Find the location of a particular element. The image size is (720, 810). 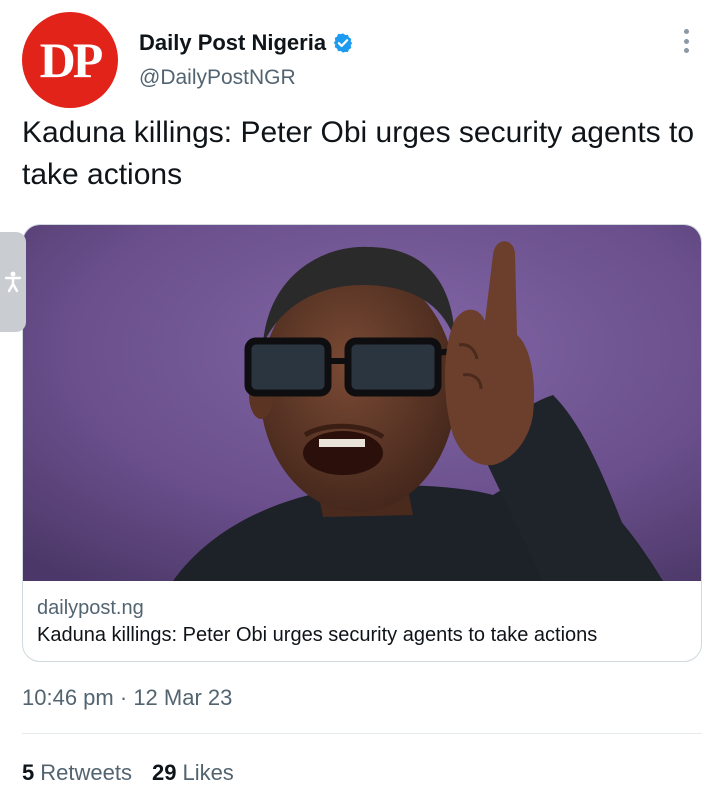

retweets-count: 5 is located at coordinates (28, 772).